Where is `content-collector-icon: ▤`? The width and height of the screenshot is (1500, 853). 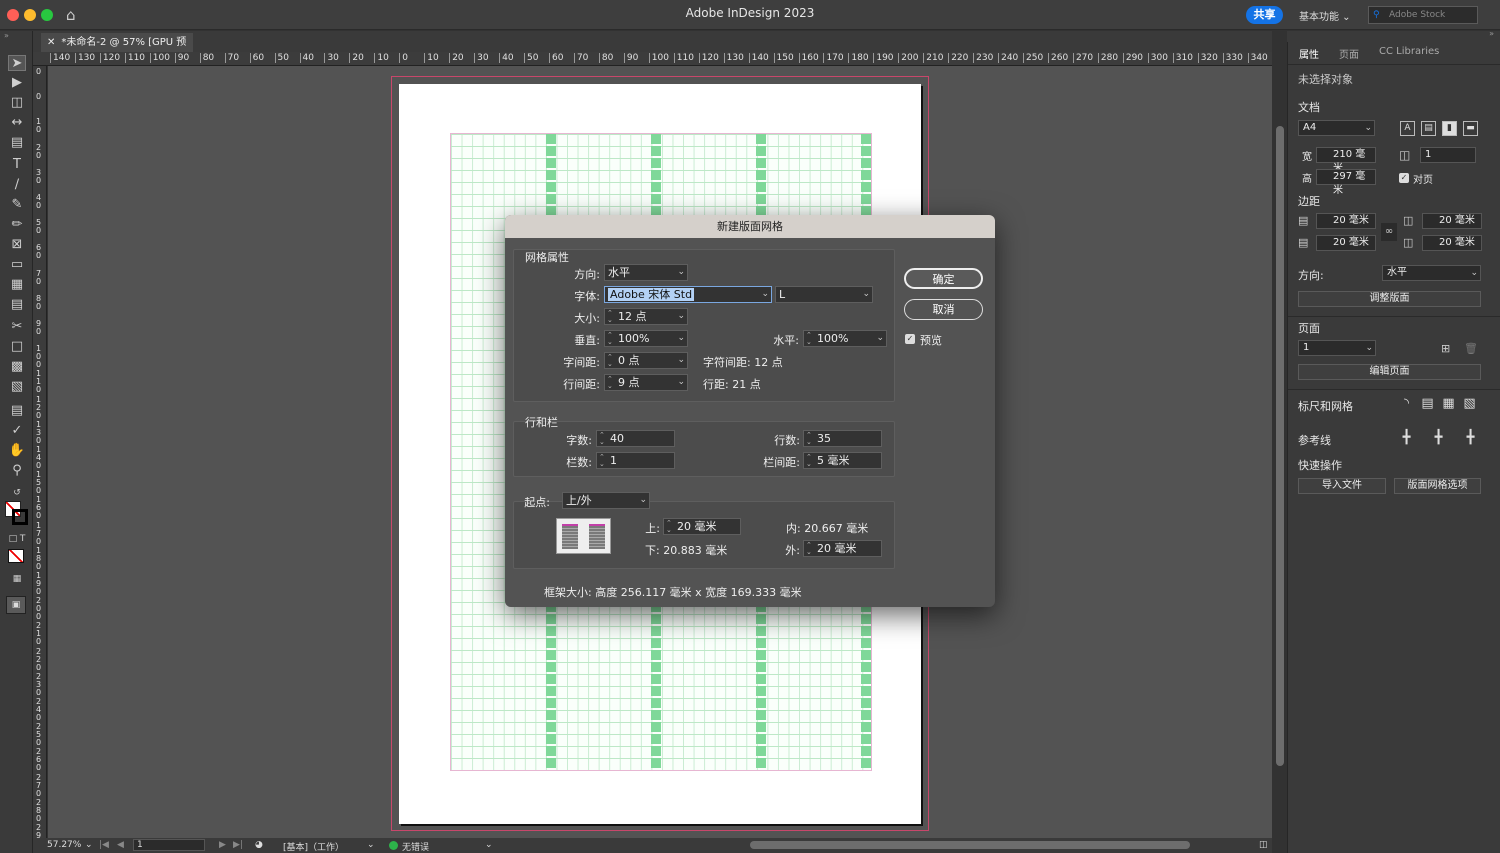 content-collector-icon: ▤ is located at coordinates (17, 143).